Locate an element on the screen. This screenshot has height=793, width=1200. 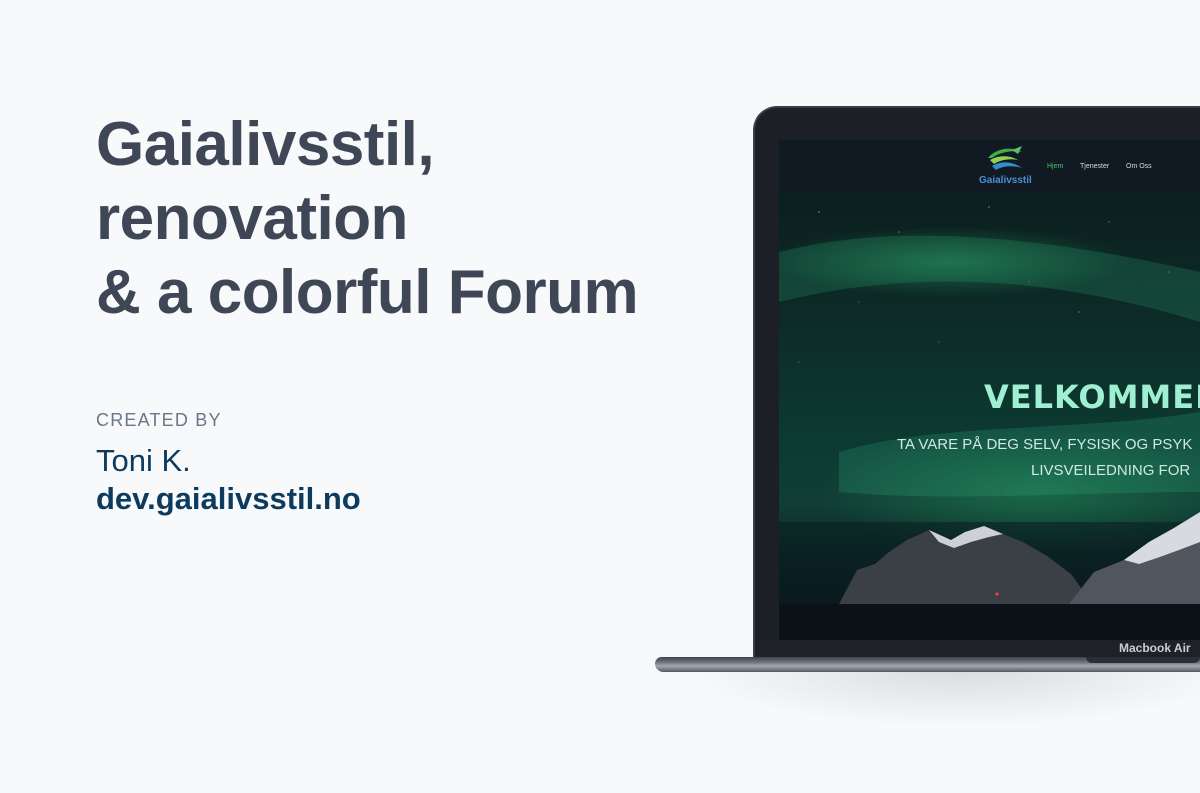
project-url: dev.gaialivsstil.no is located at coordinates (228, 499).